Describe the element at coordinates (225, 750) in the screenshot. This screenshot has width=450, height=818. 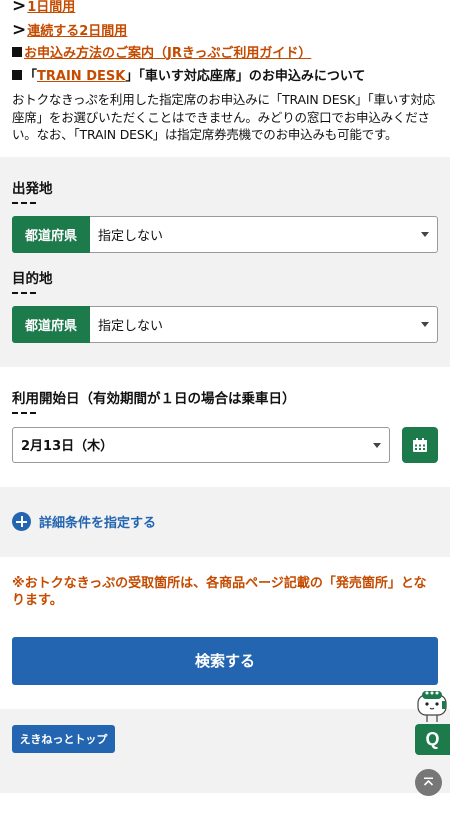
I see `footer: えきねっとトップ` at that location.